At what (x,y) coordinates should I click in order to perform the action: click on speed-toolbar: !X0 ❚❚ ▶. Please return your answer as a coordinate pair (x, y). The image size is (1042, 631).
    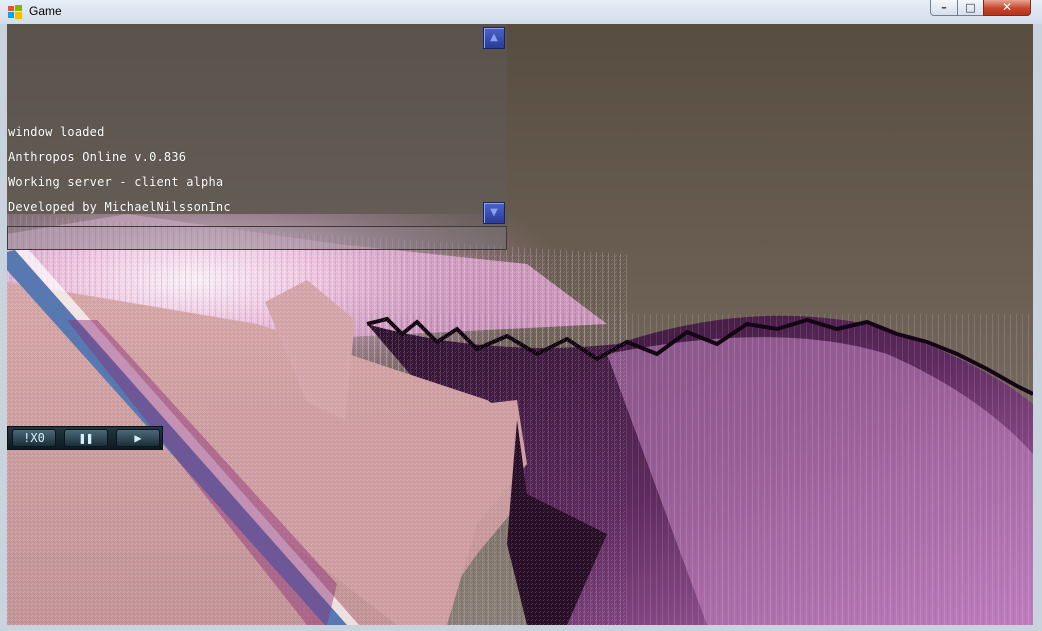
    Looking at the image, I should click on (85, 438).